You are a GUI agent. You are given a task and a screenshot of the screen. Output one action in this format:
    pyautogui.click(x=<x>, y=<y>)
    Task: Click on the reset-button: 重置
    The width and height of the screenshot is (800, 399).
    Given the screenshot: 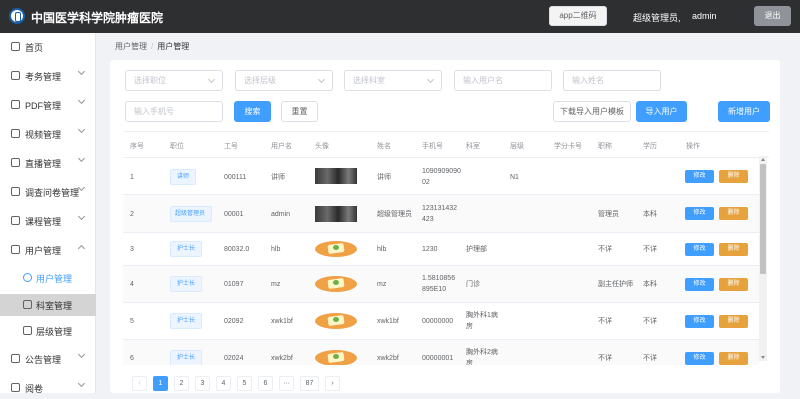 What is the action you would take?
    pyautogui.click(x=299, y=111)
    